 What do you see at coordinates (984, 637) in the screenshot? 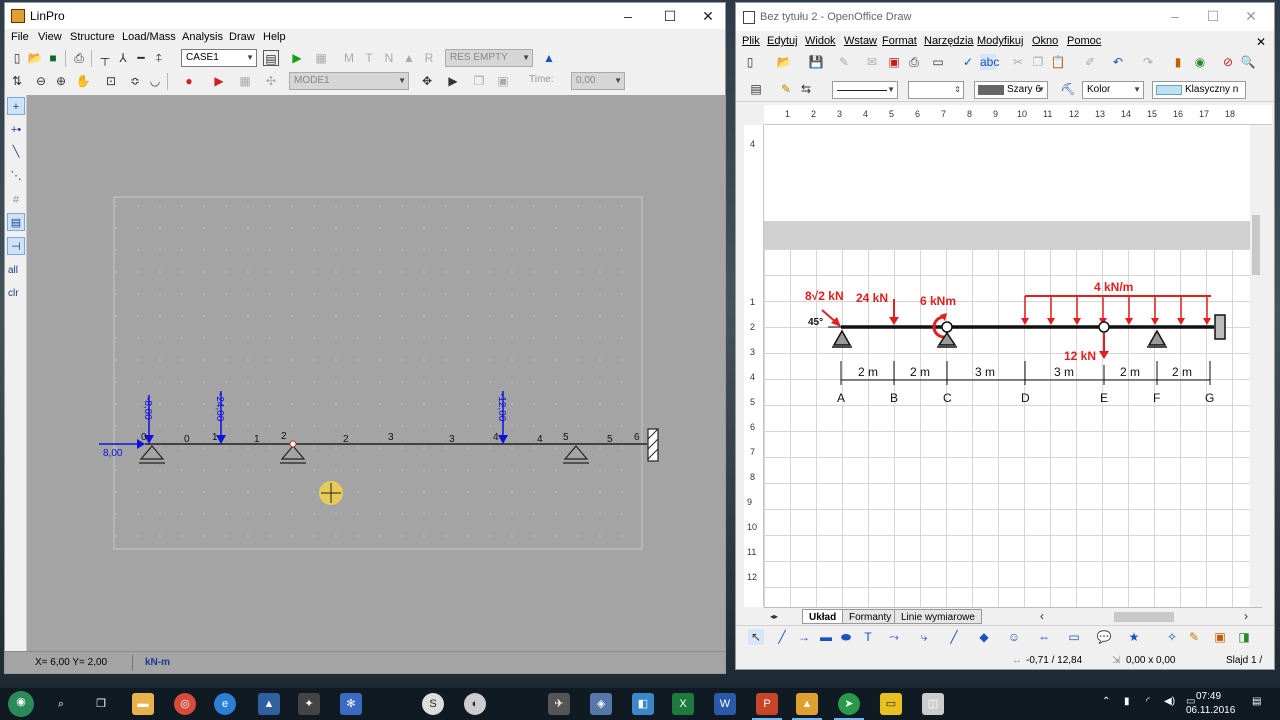
I see `basic-shapes-icon: ◆` at bounding box center [984, 637].